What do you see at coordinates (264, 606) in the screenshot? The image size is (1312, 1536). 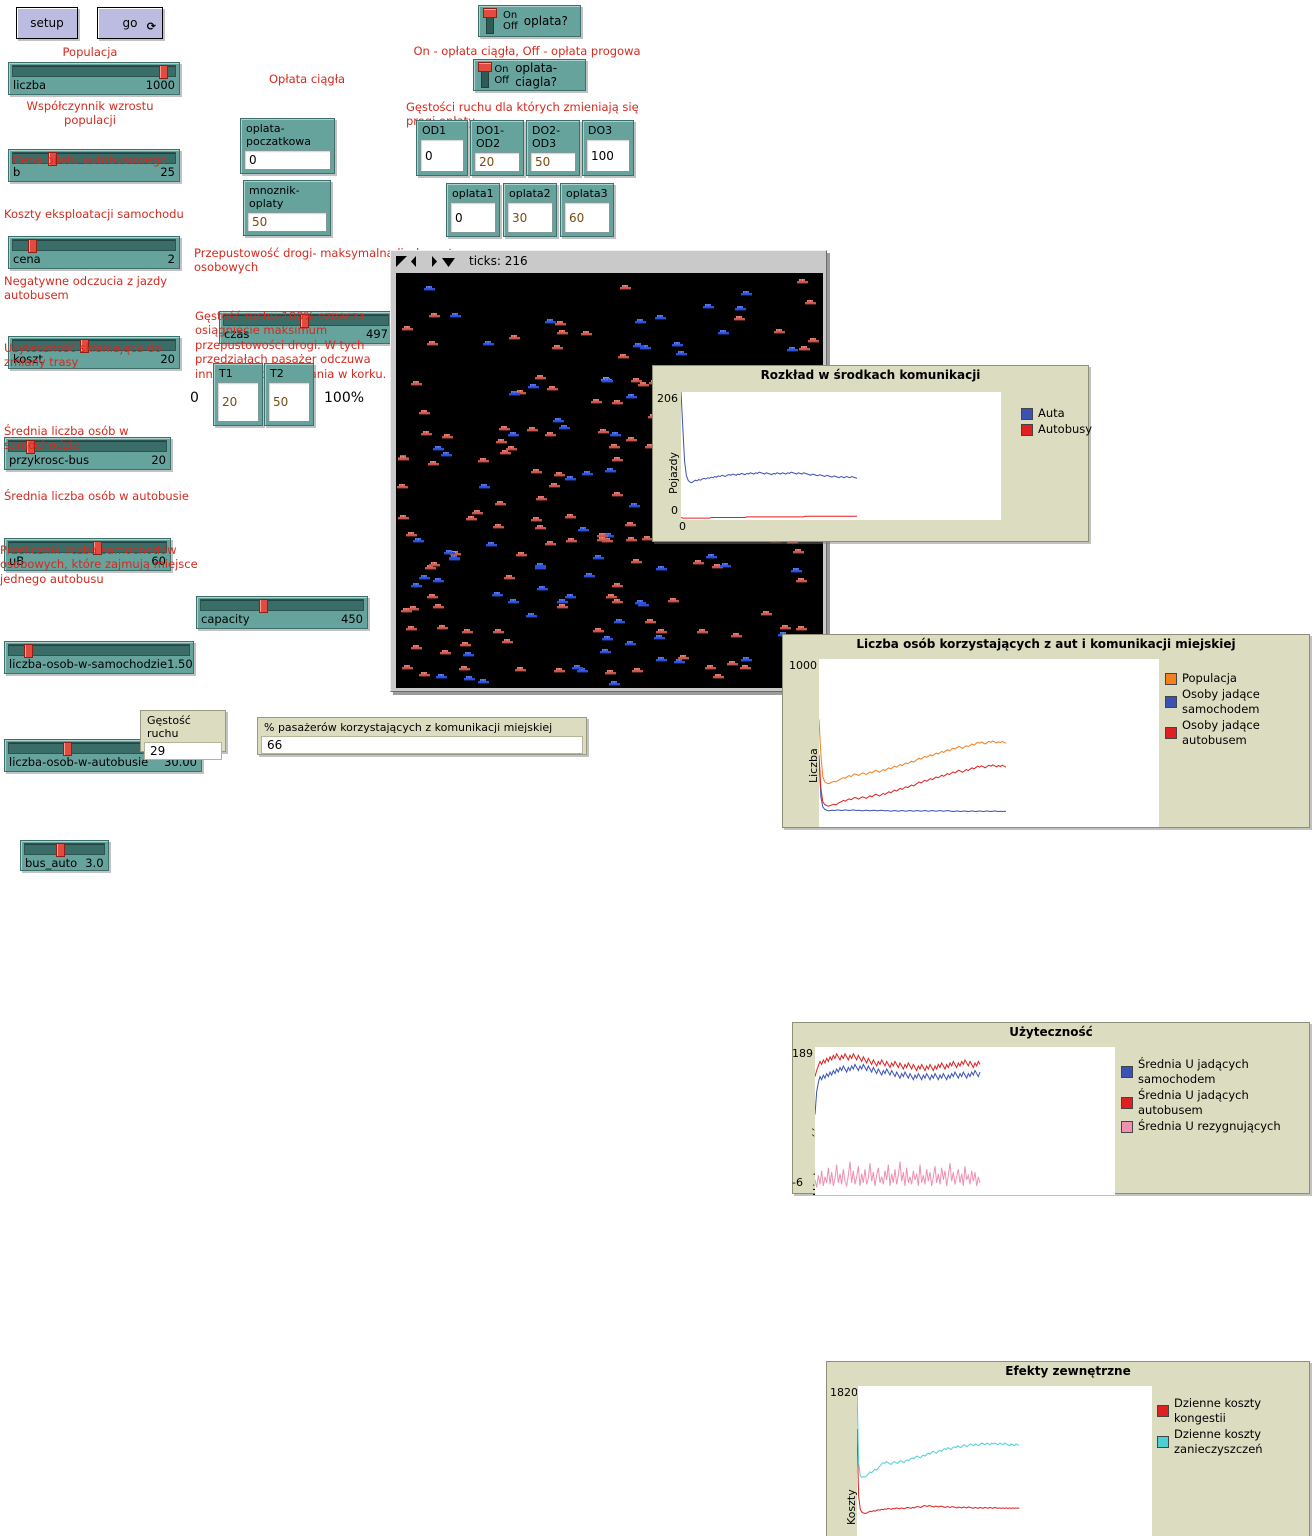 I see `slider-capacity-thumb` at bounding box center [264, 606].